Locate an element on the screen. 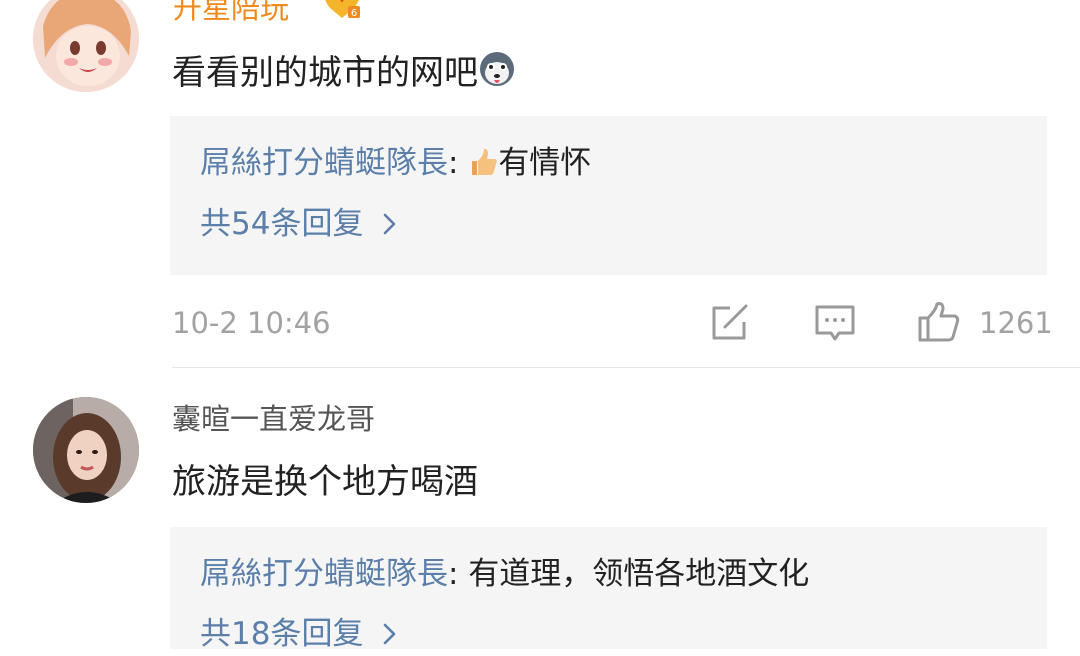 The height and width of the screenshot is (656, 1080). reply-preview-line: 屌絲打分蜻蜓隊長: 有道理，领悟各地酒文化 is located at coordinates (504, 574).